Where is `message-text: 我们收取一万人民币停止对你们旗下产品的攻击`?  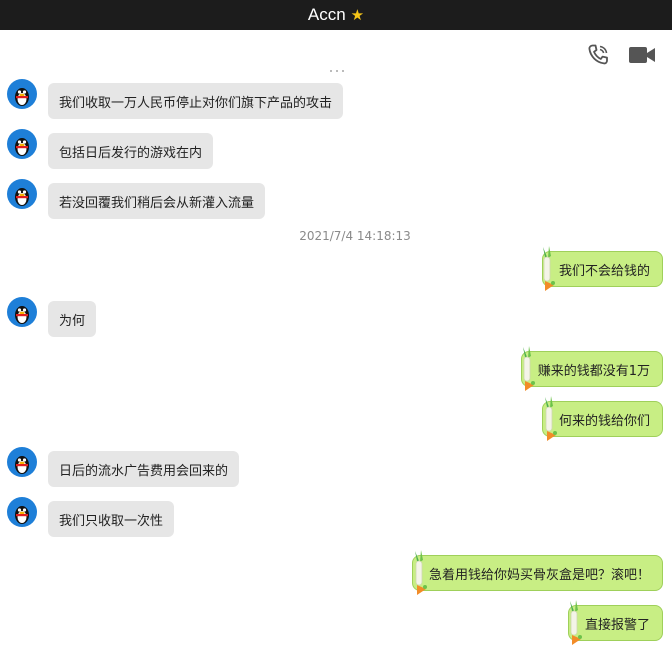
message-text: 我们收取一万人民币停止对你们旗下产品的攻击 is located at coordinates (196, 103).